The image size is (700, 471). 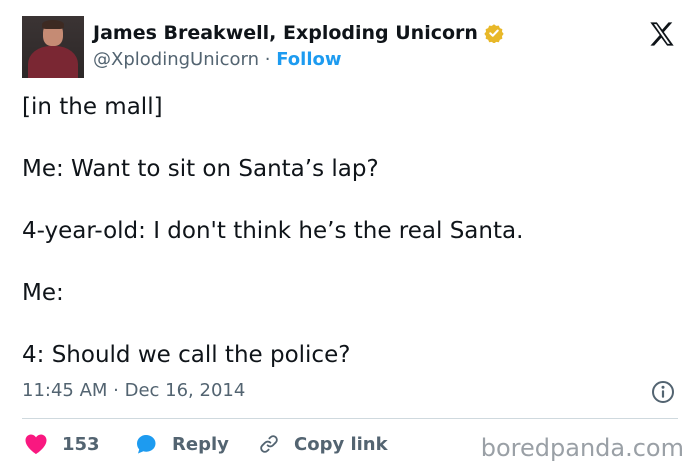 I want to click on avatar, so click(x=53, y=47).